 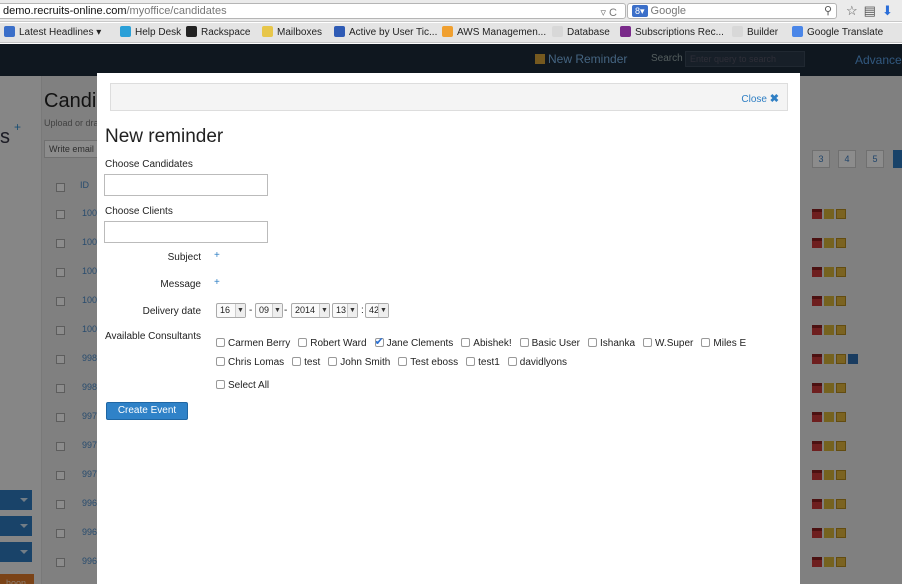 I want to click on reload-icon: ▿ C, so click(x=608, y=12).